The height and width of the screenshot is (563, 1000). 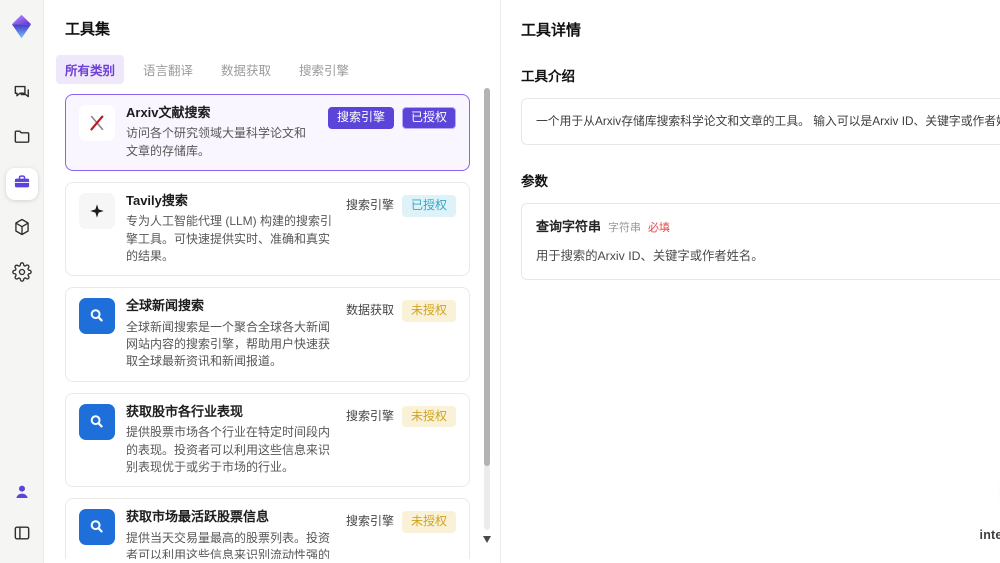 I want to click on panel-toggle-icon, so click(x=22, y=535).